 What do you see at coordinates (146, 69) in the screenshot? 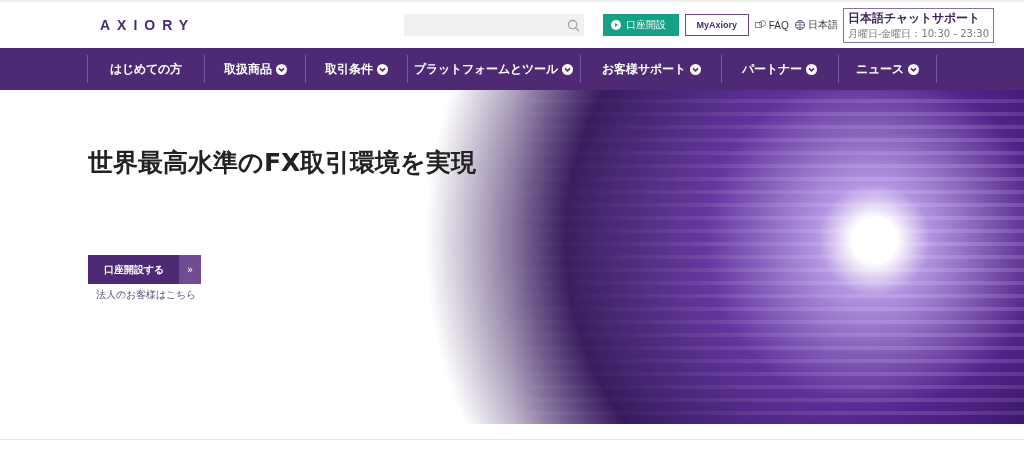
I see `nav-item: はじめての方` at bounding box center [146, 69].